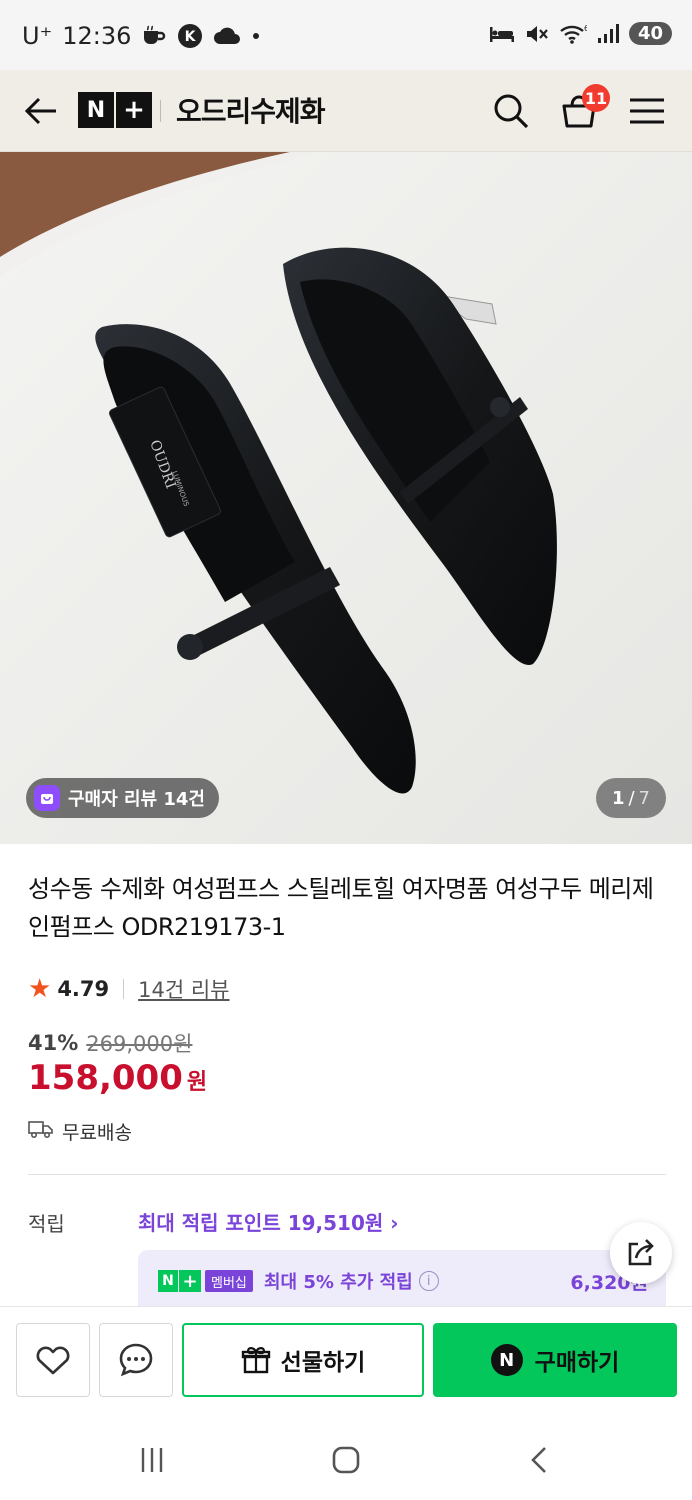  What do you see at coordinates (229, 1281) in the screenshot?
I see `badge-membership: 멤버십` at bounding box center [229, 1281].